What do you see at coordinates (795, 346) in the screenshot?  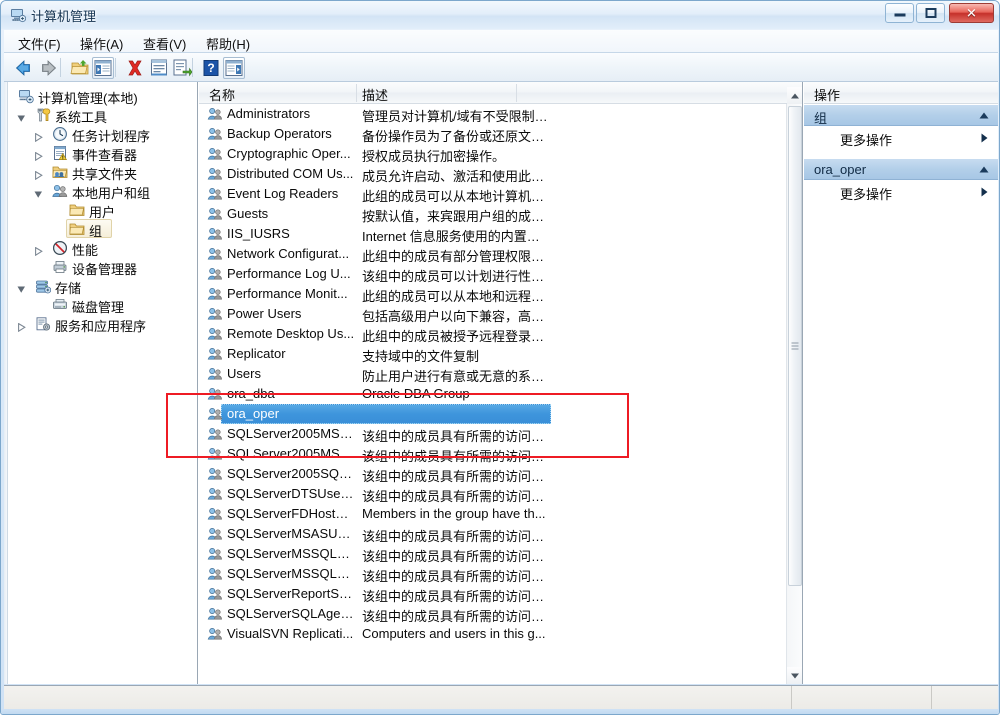 I see `scrollbar-thumb` at bounding box center [795, 346].